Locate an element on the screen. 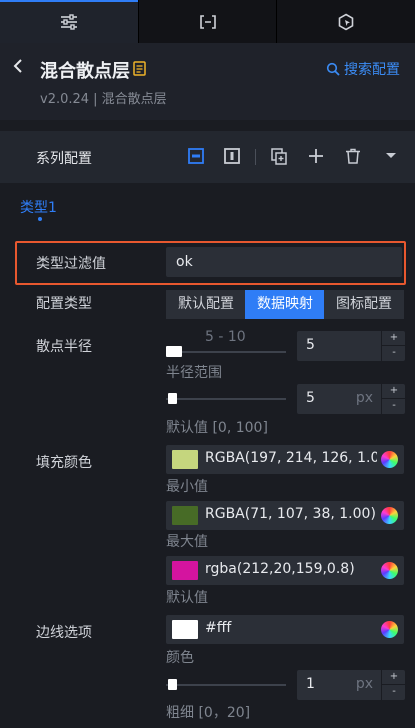  tab-style is located at coordinates (69, 21).